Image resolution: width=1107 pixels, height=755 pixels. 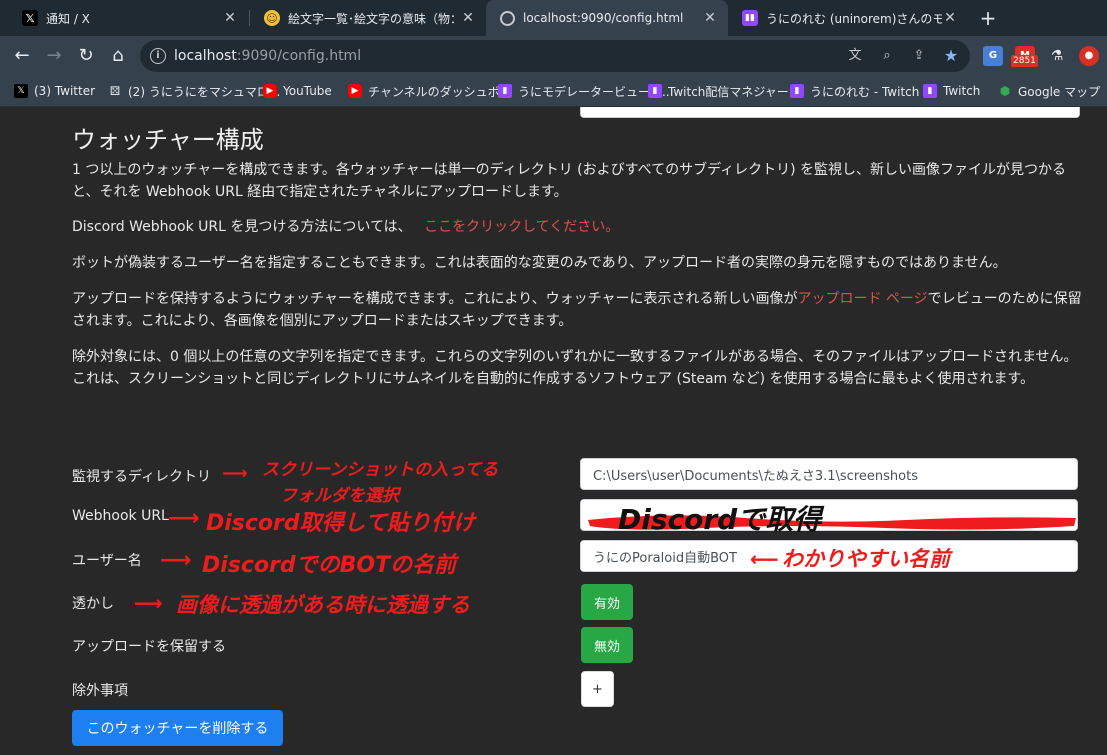 What do you see at coordinates (1057, 56) in the screenshot?
I see `puzzle-extension-icon: ⚗` at bounding box center [1057, 56].